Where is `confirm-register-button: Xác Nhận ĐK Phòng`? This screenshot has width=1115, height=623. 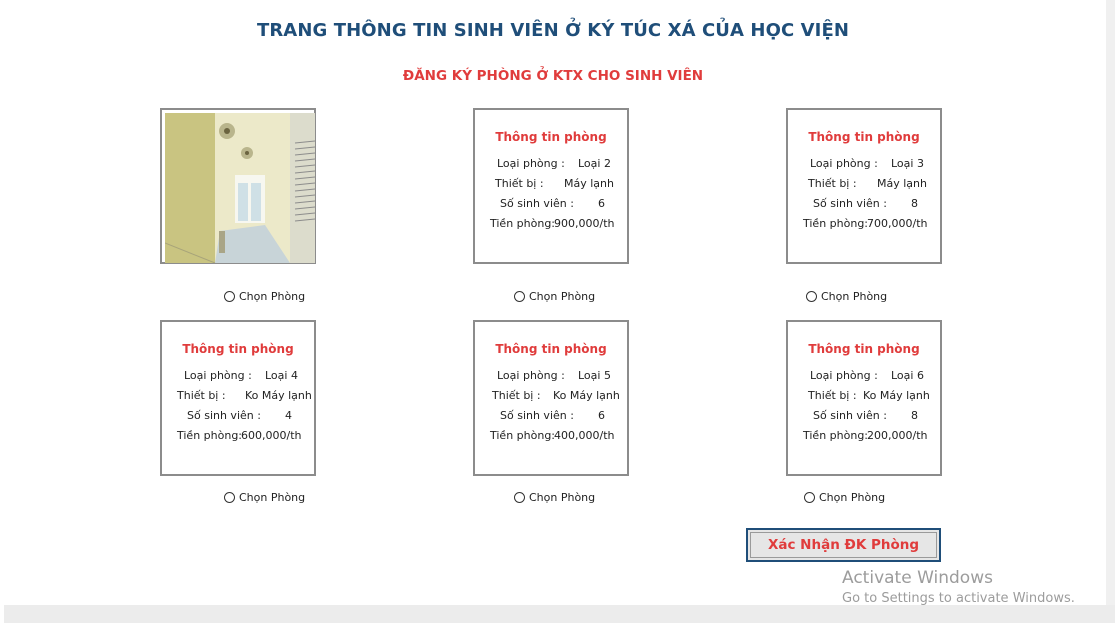
confirm-register-button: Xác Nhận ĐK Phòng is located at coordinates (843, 545).